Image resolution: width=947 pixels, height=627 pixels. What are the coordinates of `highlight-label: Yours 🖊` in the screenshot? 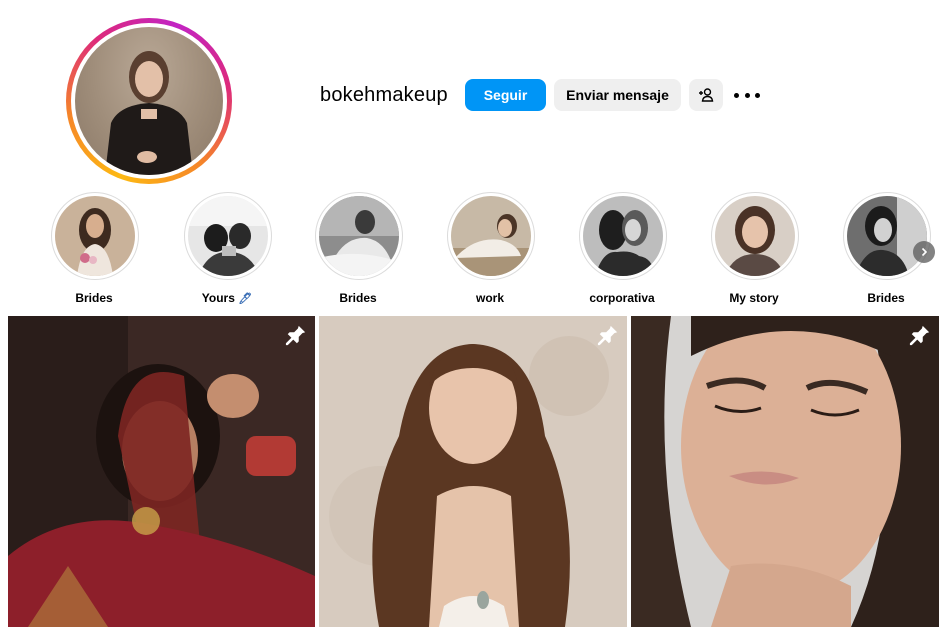 It's located at (227, 298).